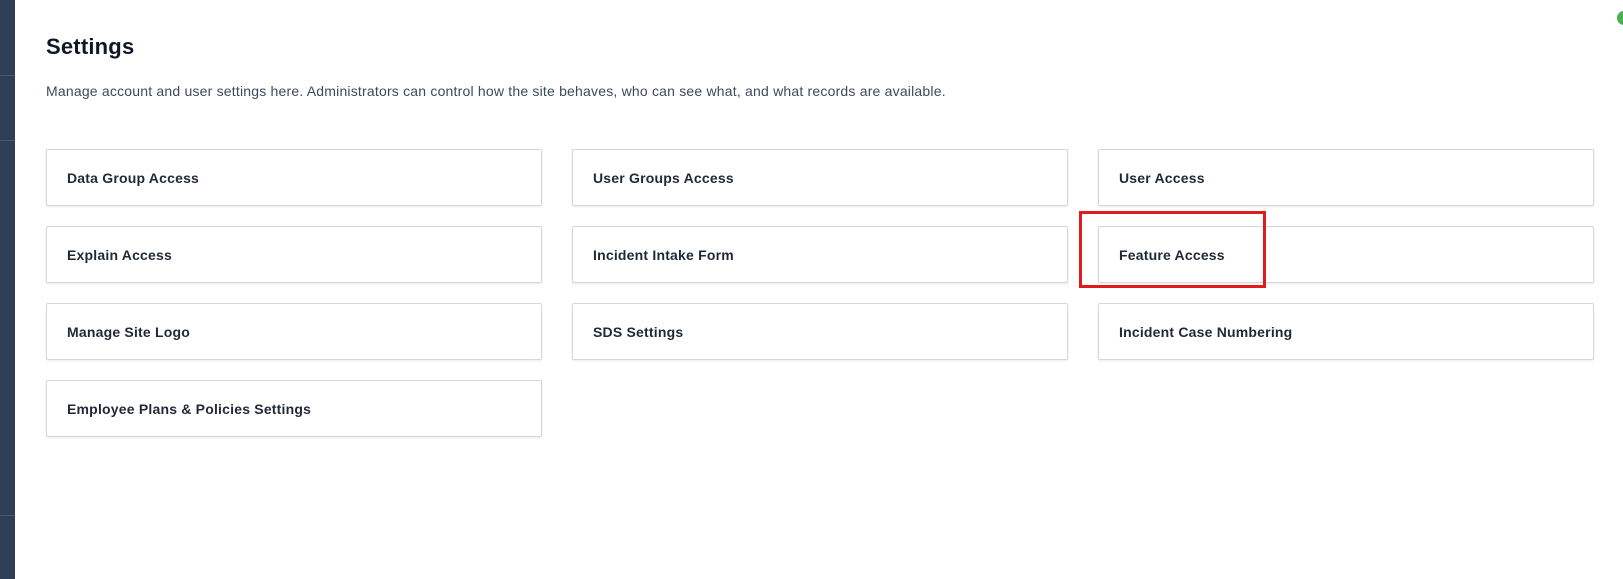 Image resolution: width=1623 pixels, height=579 pixels. I want to click on card-incident-case-numbering: Incident Case Numbering, so click(1346, 331).